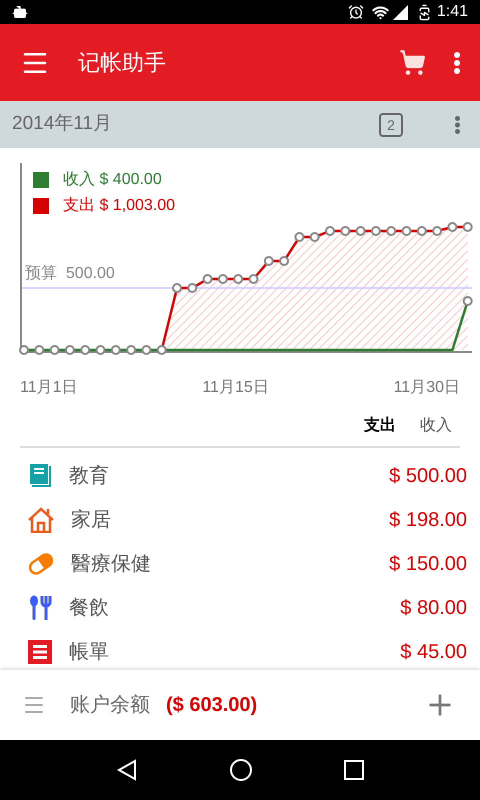  What do you see at coordinates (433, 608) in the screenshot?
I see `category-amount: $ 80.00` at bounding box center [433, 608].